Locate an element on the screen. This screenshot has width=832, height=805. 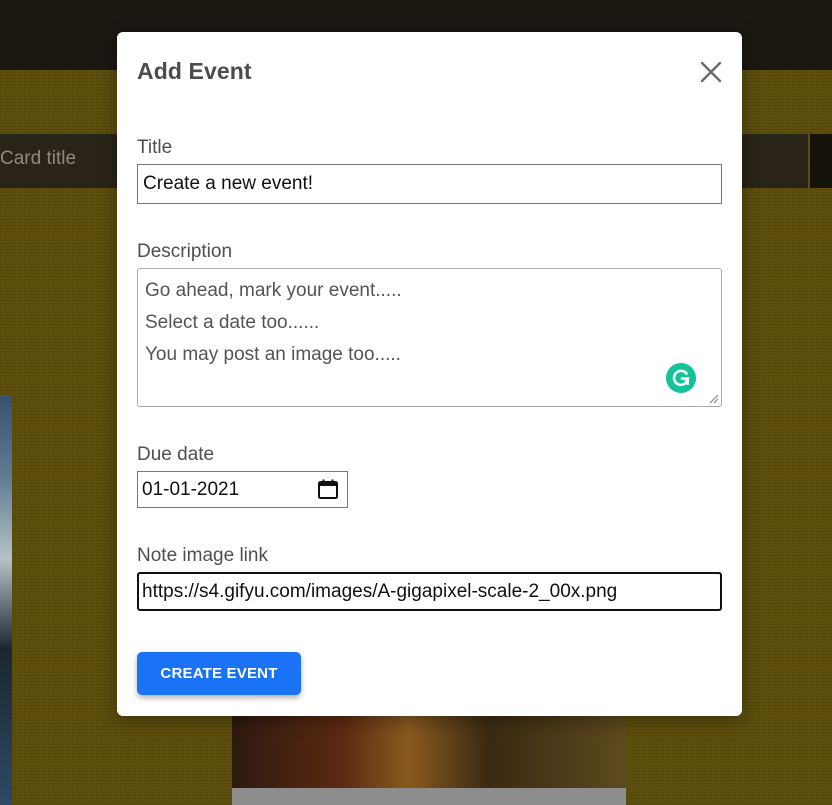
close-icon is located at coordinates (711, 72).